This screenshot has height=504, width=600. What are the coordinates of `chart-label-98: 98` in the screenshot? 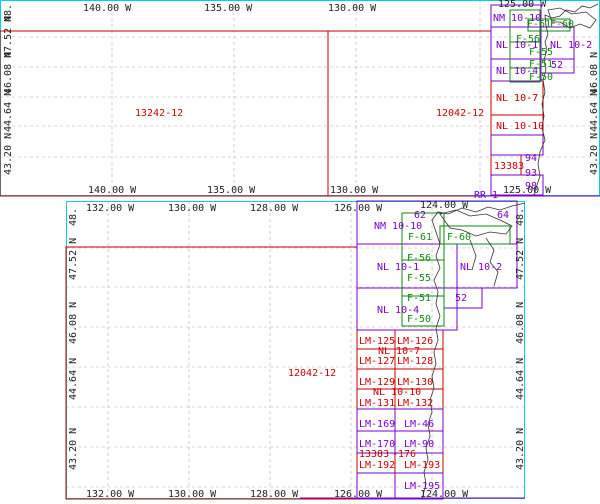 It's located at (531, 186).